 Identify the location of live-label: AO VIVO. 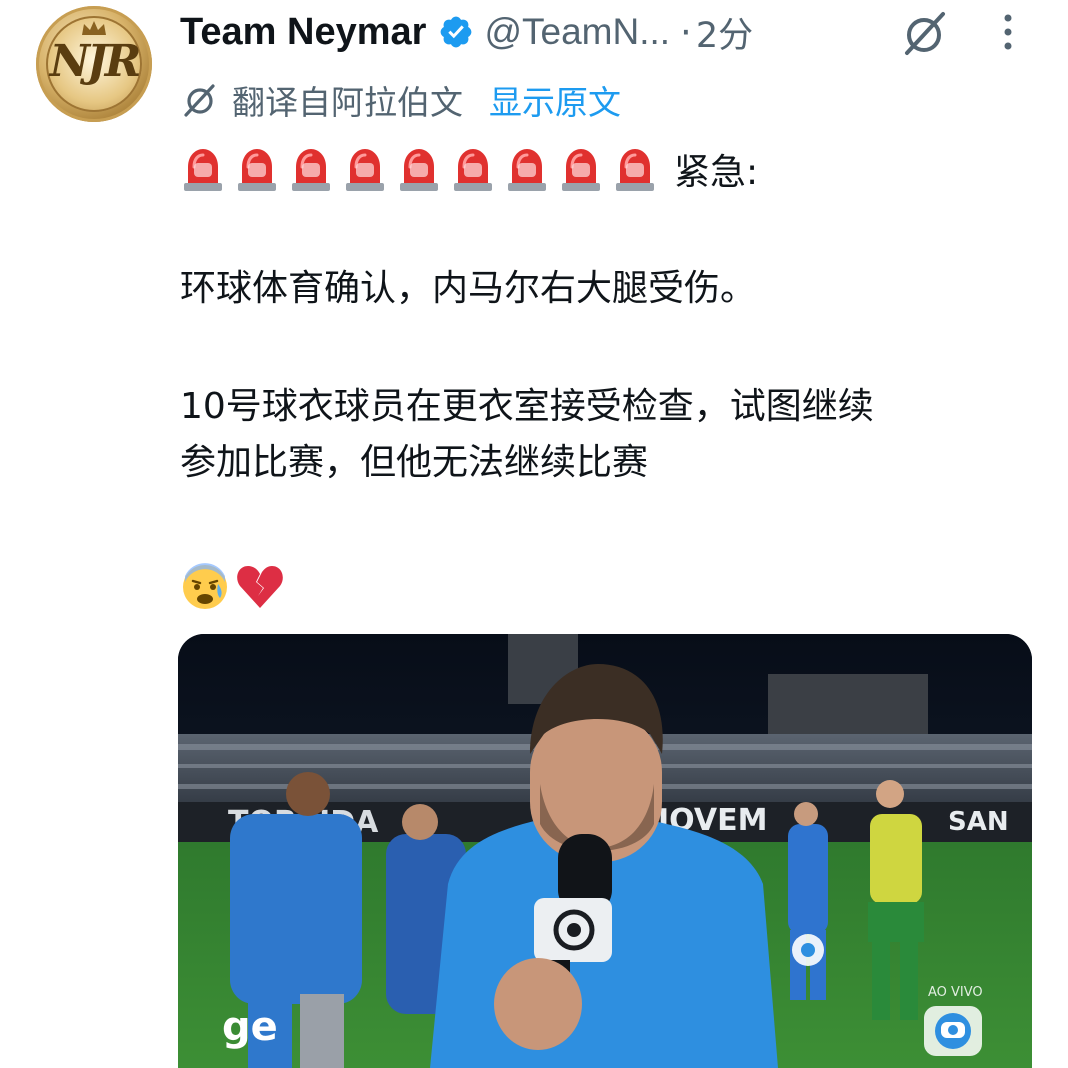
(955, 992).